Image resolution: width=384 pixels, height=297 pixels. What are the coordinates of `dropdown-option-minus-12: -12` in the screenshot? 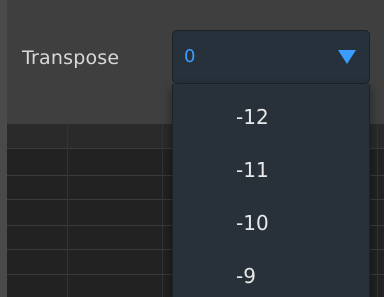 It's located at (271, 117).